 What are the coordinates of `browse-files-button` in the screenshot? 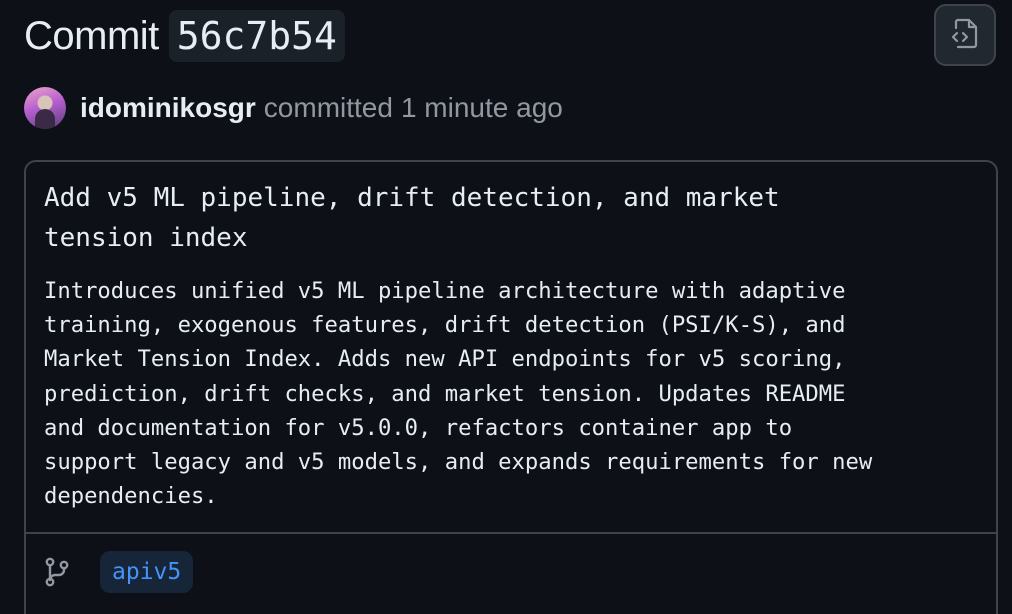 It's located at (965, 35).